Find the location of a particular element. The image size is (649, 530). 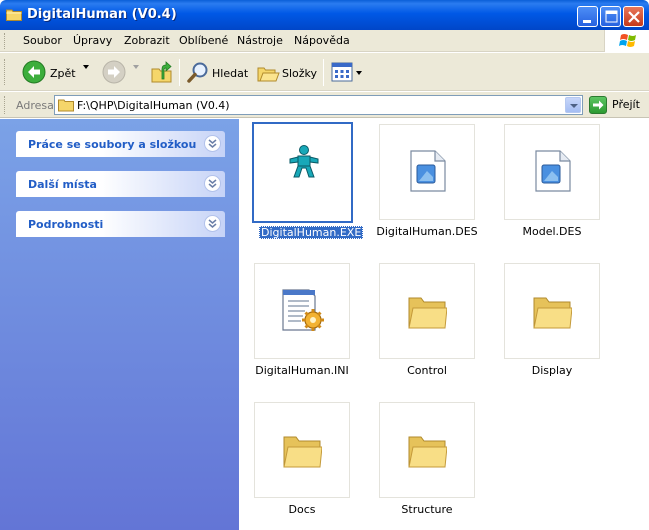

forward-arrow-icon is located at coordinates (114, 72).